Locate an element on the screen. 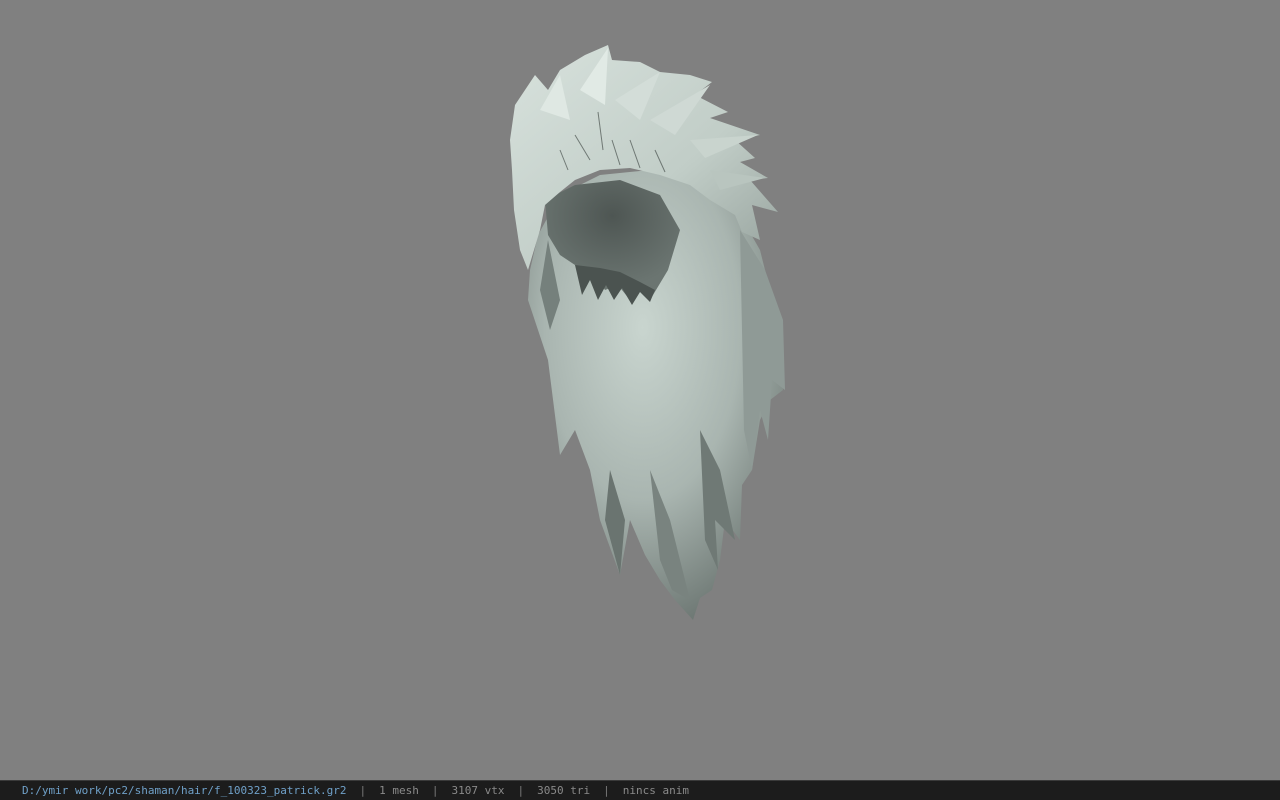  triangle-count: 3050 tri is located at coordinates (564, 790).